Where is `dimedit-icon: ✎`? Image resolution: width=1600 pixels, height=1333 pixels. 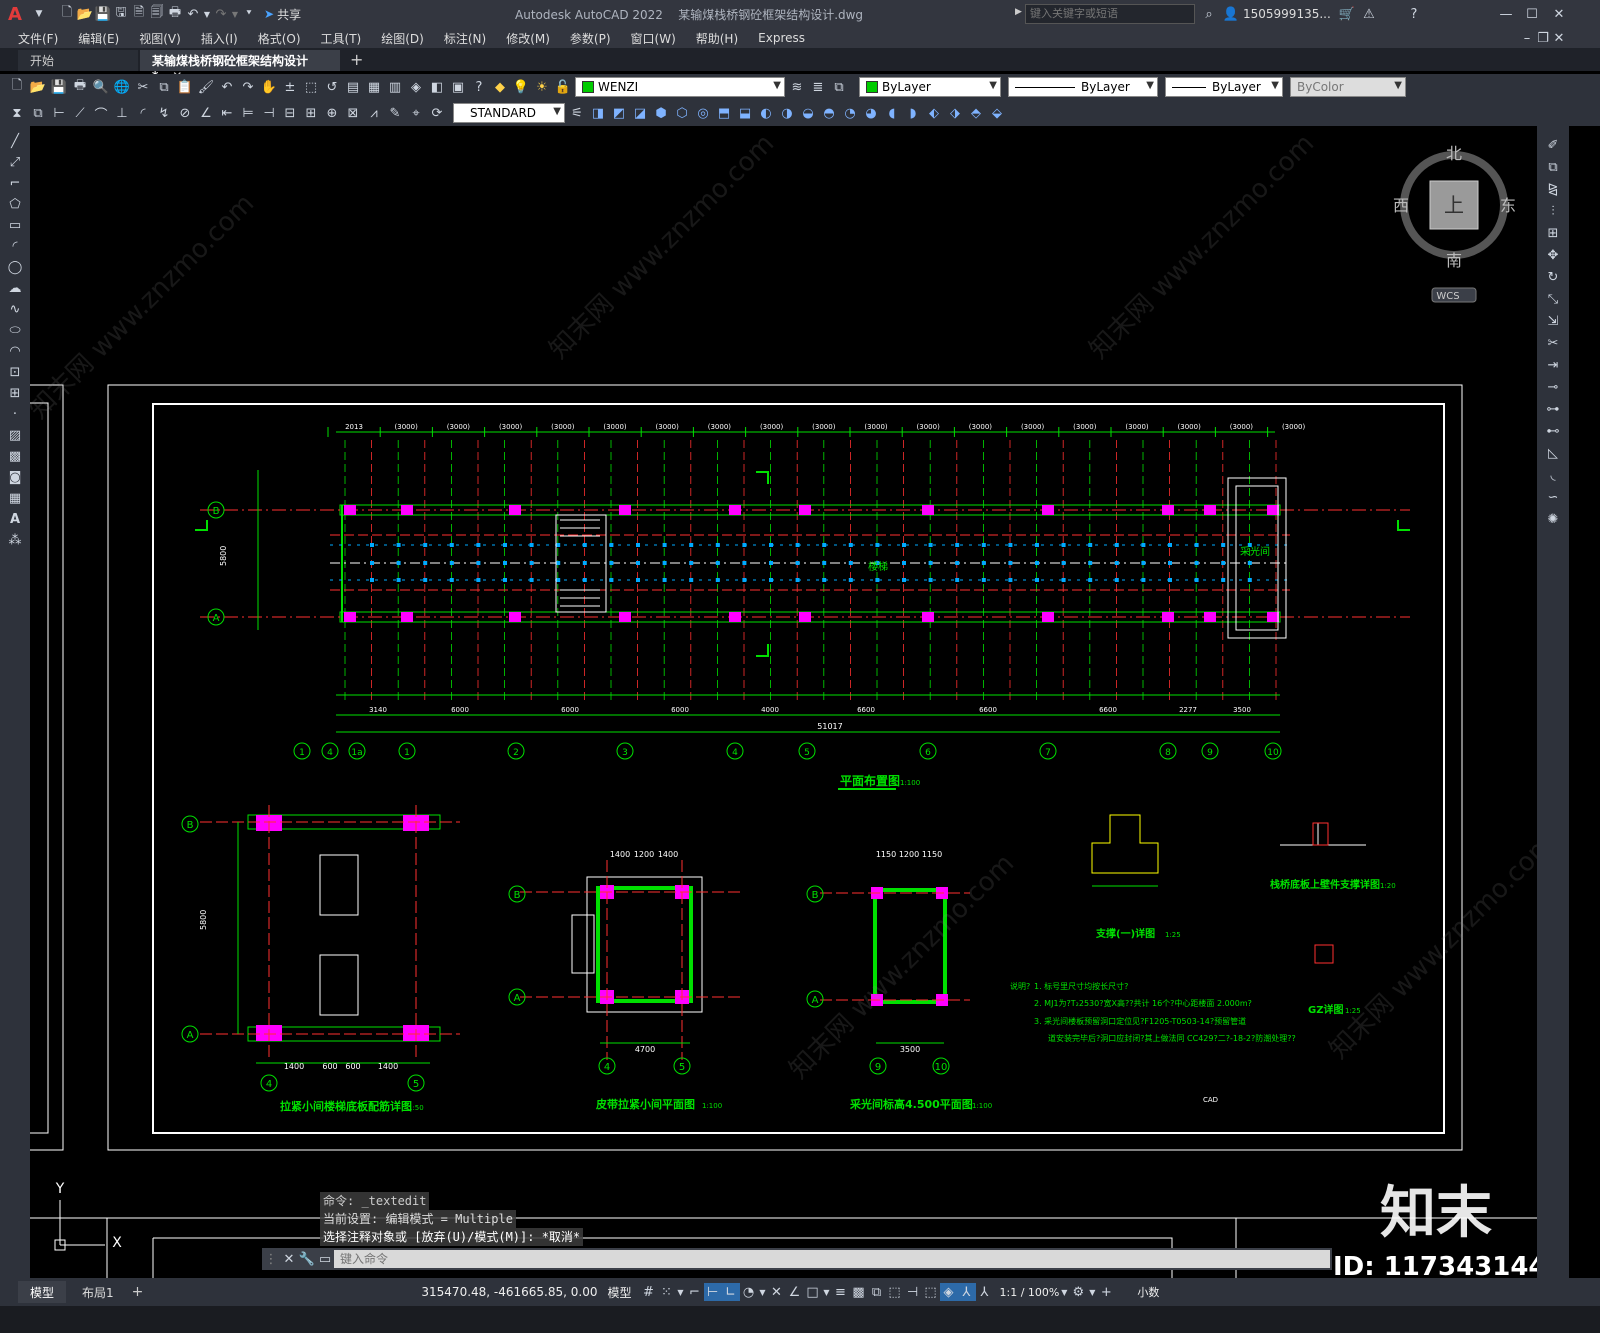 dimedit-icon: ✎ is located at coordinates (395, 113).